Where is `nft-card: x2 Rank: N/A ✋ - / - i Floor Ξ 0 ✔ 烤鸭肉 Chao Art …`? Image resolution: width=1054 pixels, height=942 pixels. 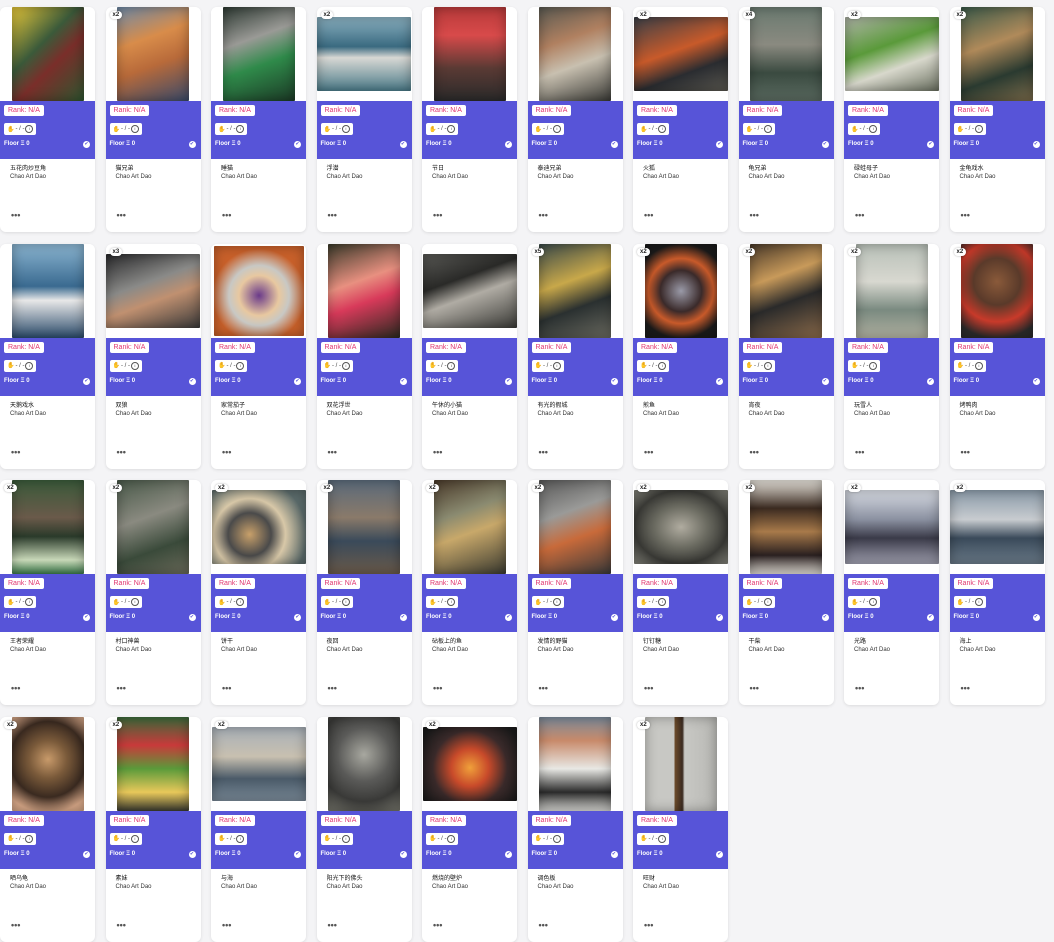 nft-card: x2 Rank: N/A ✋ - / - i Floor Ξ 0 ✔ 烤鸭肉 Chao Art … is located at coordinates (997, 356).